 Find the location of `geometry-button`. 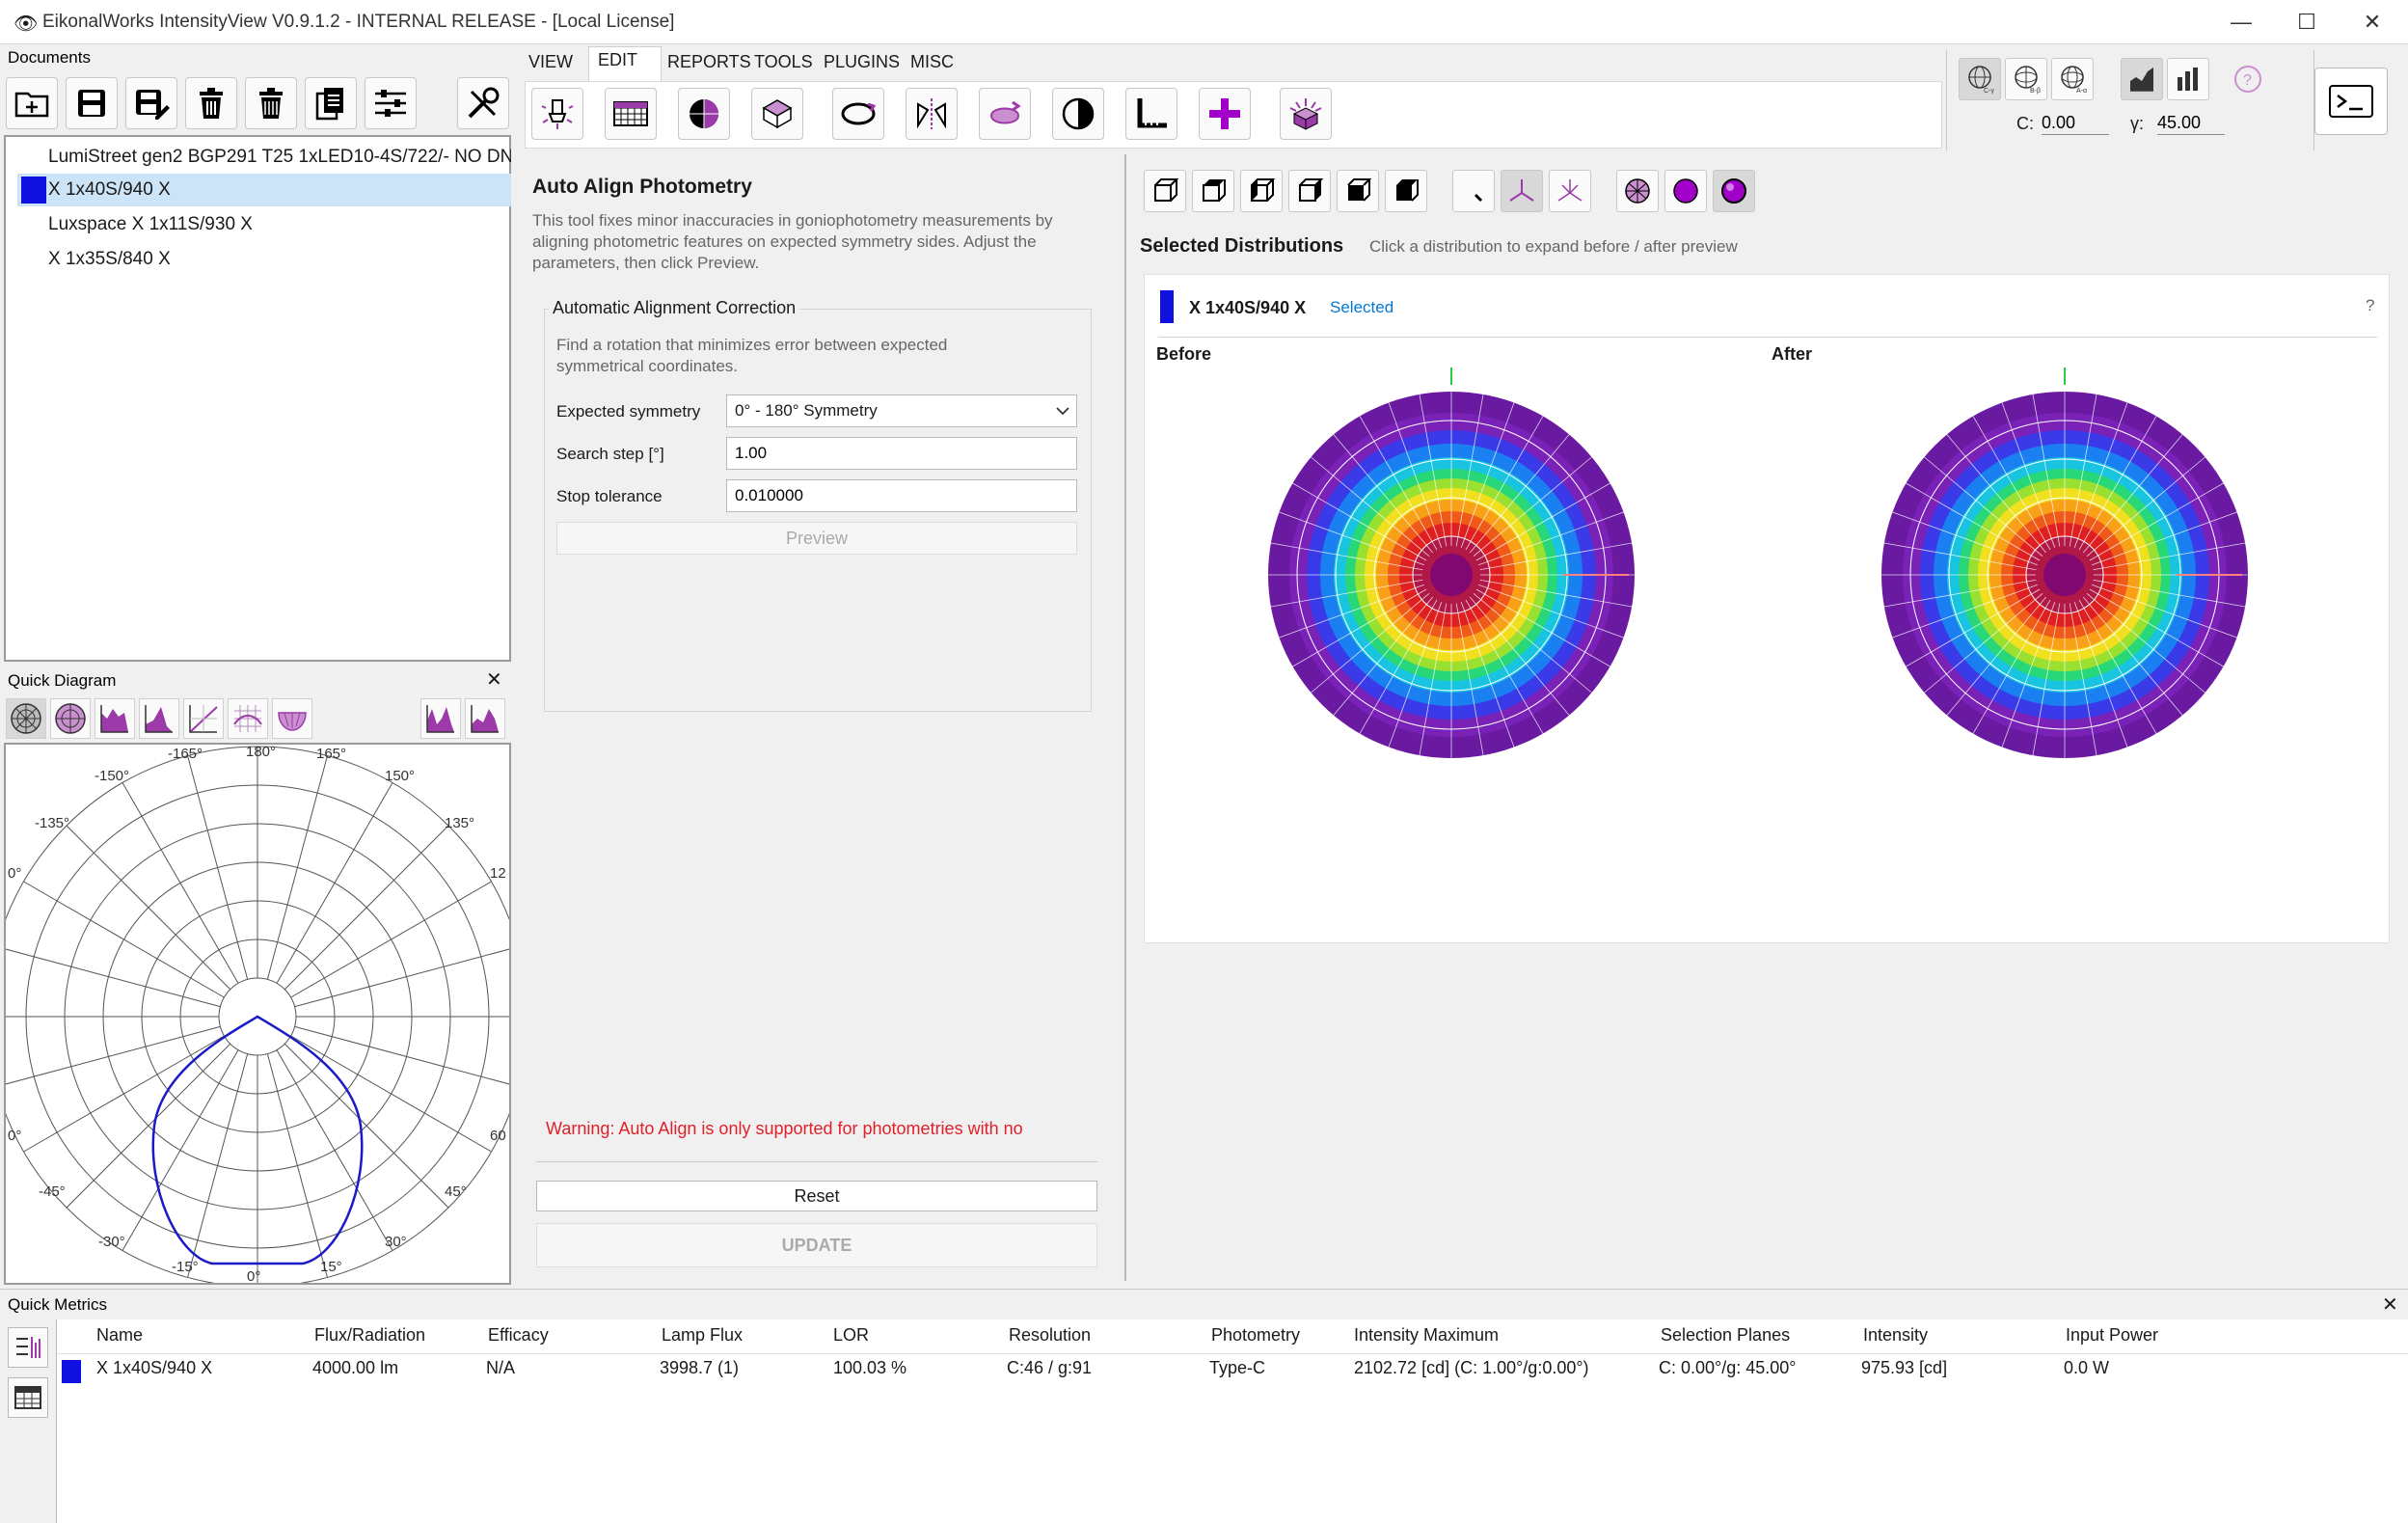

geometry-button is located at coordinates (777, 114).